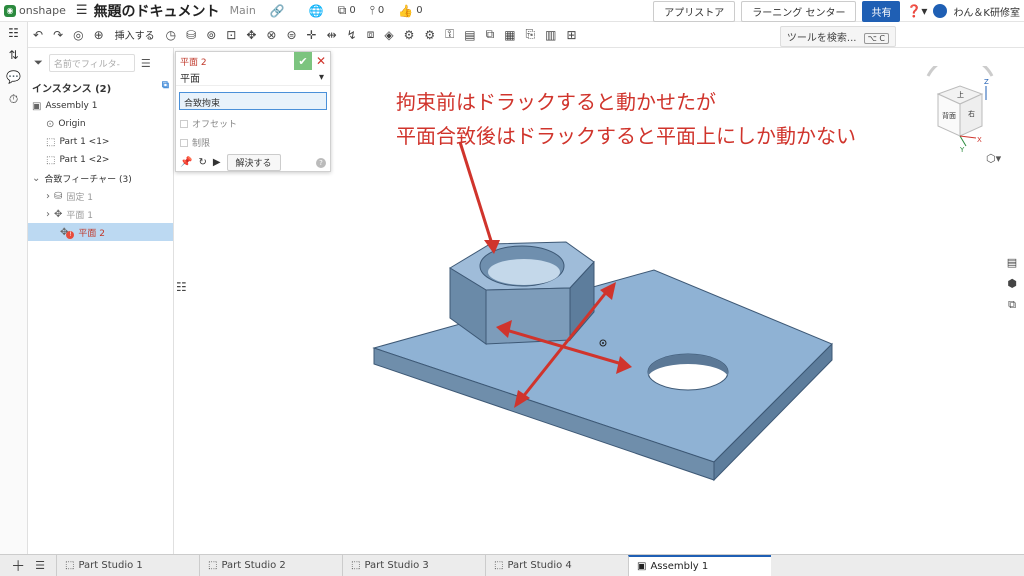 The height and width of the screenshot is (576, 1024). Describe the element at coordinates (960, 111) in the screenshot. I see `view-cube: 上 背面 右 Z Y X` at that location.